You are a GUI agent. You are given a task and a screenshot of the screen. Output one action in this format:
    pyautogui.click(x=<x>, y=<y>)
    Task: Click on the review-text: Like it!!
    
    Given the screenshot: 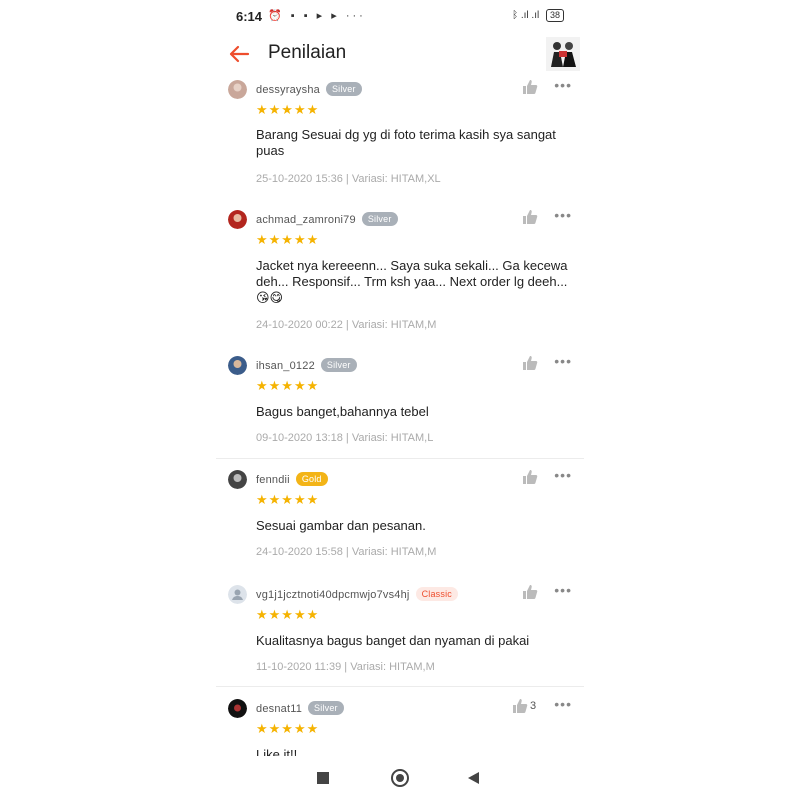 What is the action you would take?
    pyautogui.click(x=277, y=751)
    